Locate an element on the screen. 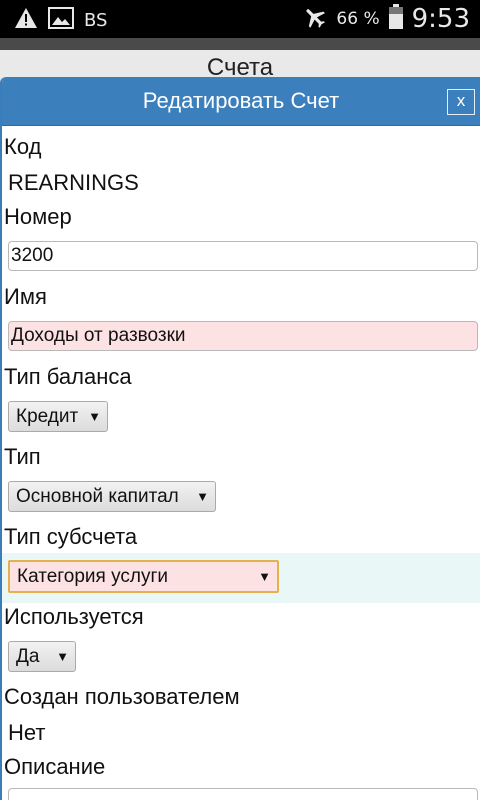 Image resolution: width=480 pixels, height=800 pixels. page-toolbar-strip is located at coordinates (240, 44).